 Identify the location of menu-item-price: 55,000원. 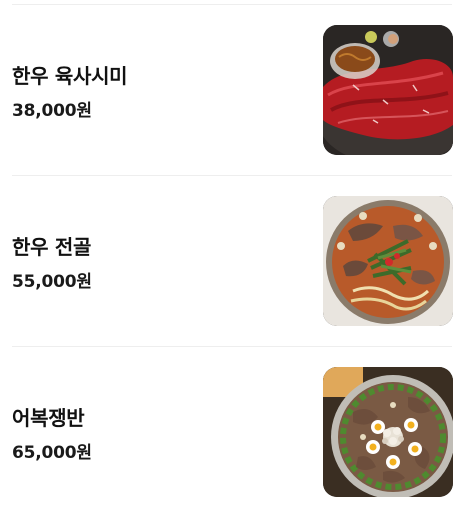
(52, 282).